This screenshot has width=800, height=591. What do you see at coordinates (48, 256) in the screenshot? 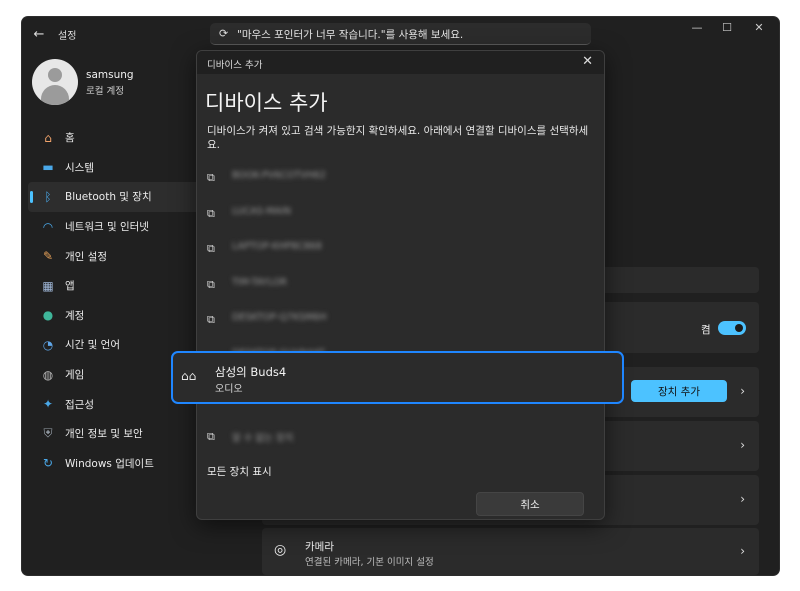
I see `sidebar-icon: ✎` at bounding box center [48, 256].